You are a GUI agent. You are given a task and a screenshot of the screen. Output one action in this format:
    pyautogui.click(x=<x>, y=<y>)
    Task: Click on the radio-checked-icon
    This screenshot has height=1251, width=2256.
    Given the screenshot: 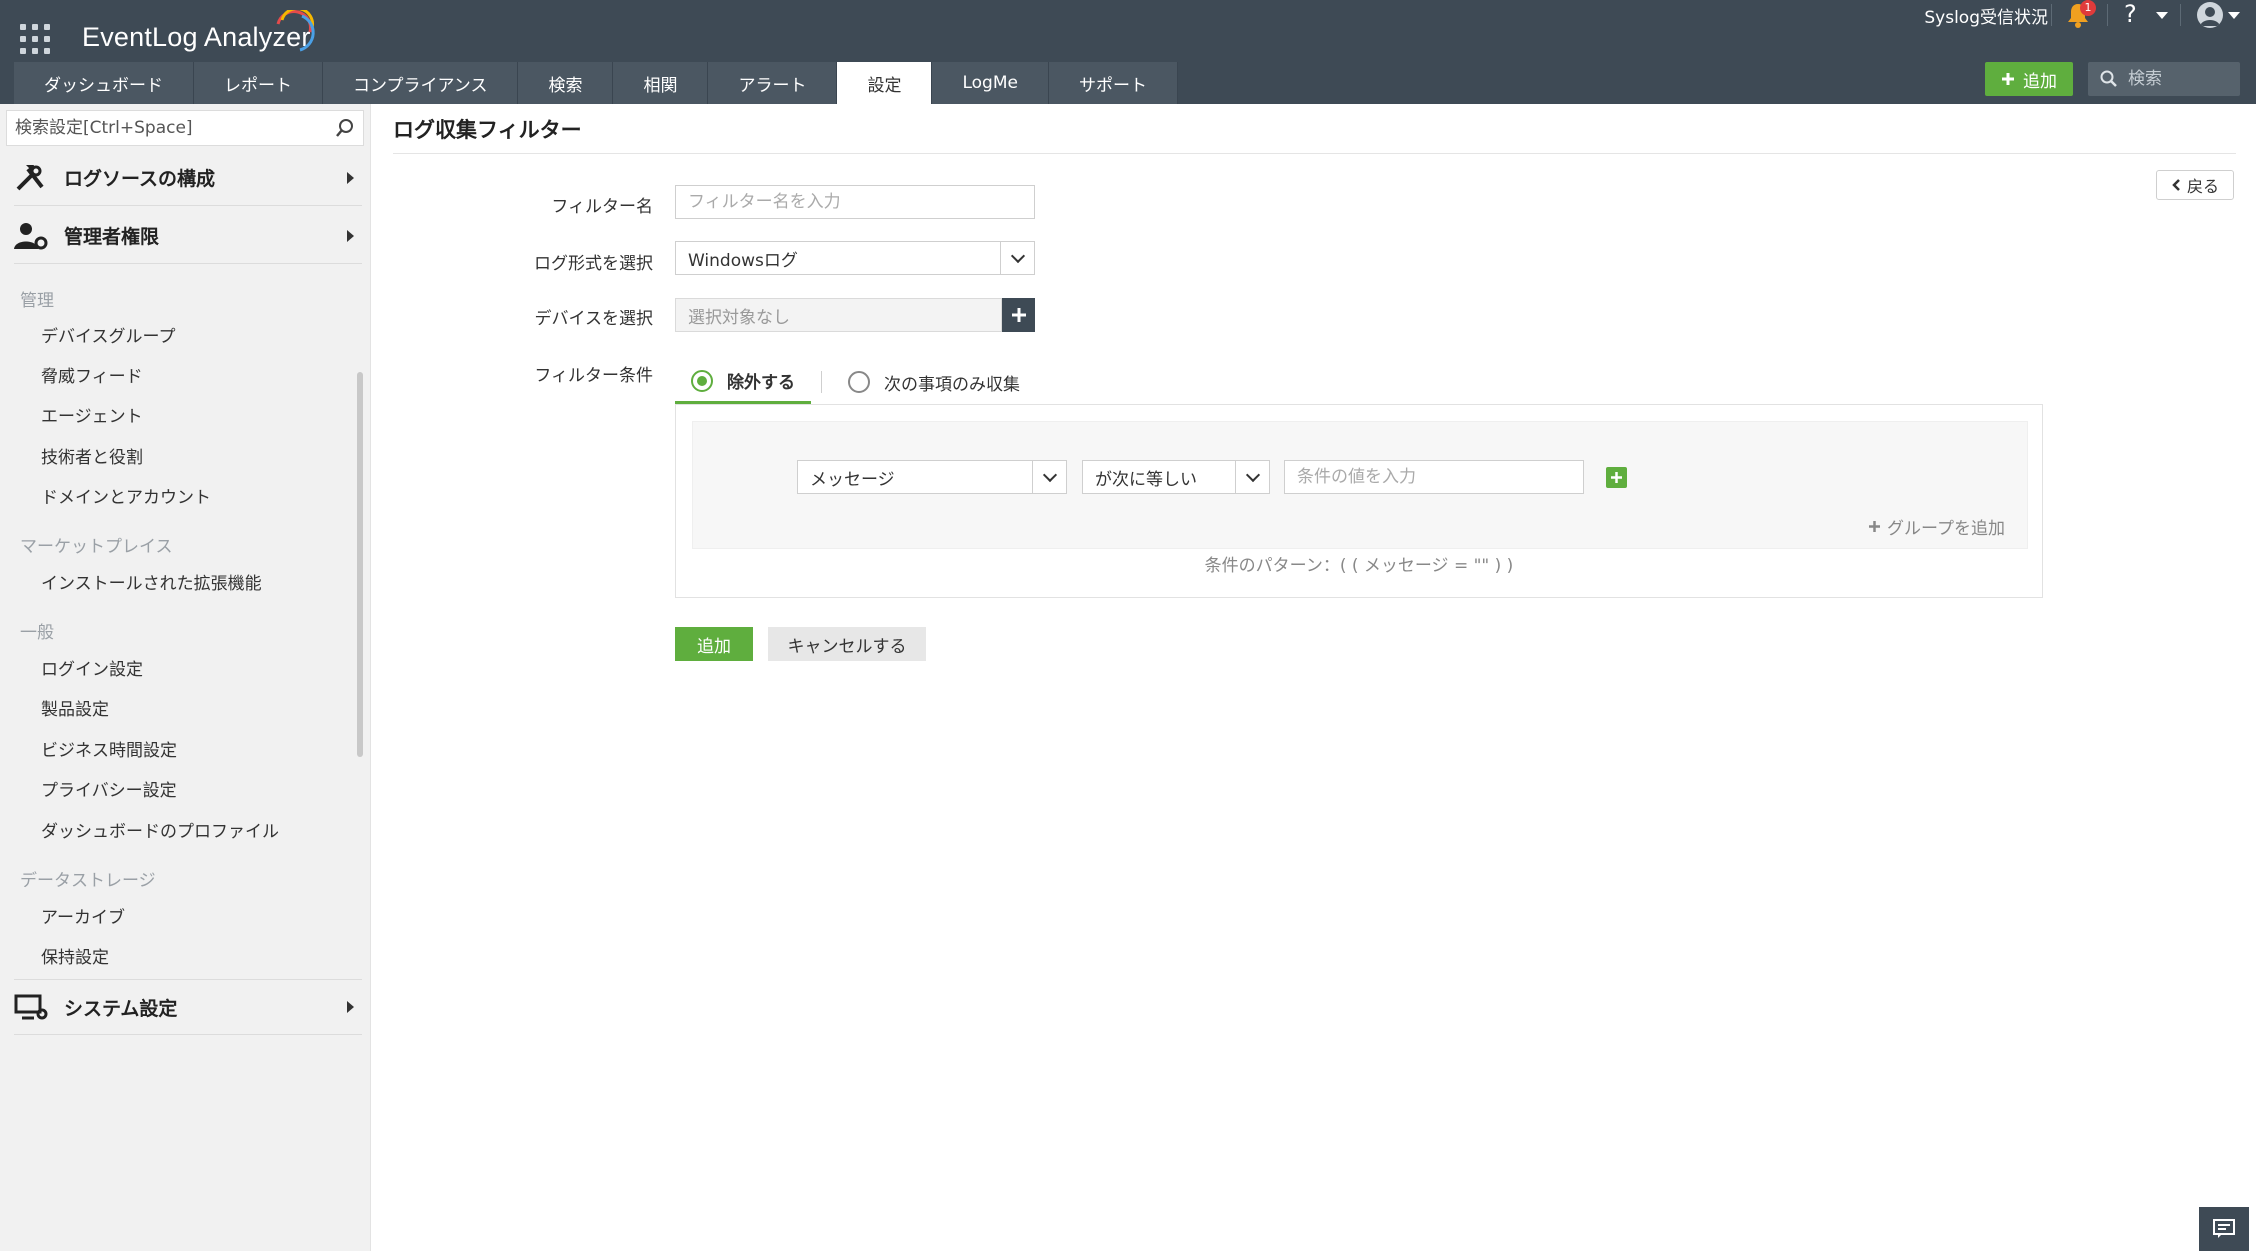 What is the action you would take?
    pyautogui.click(x=702, y=380)
    